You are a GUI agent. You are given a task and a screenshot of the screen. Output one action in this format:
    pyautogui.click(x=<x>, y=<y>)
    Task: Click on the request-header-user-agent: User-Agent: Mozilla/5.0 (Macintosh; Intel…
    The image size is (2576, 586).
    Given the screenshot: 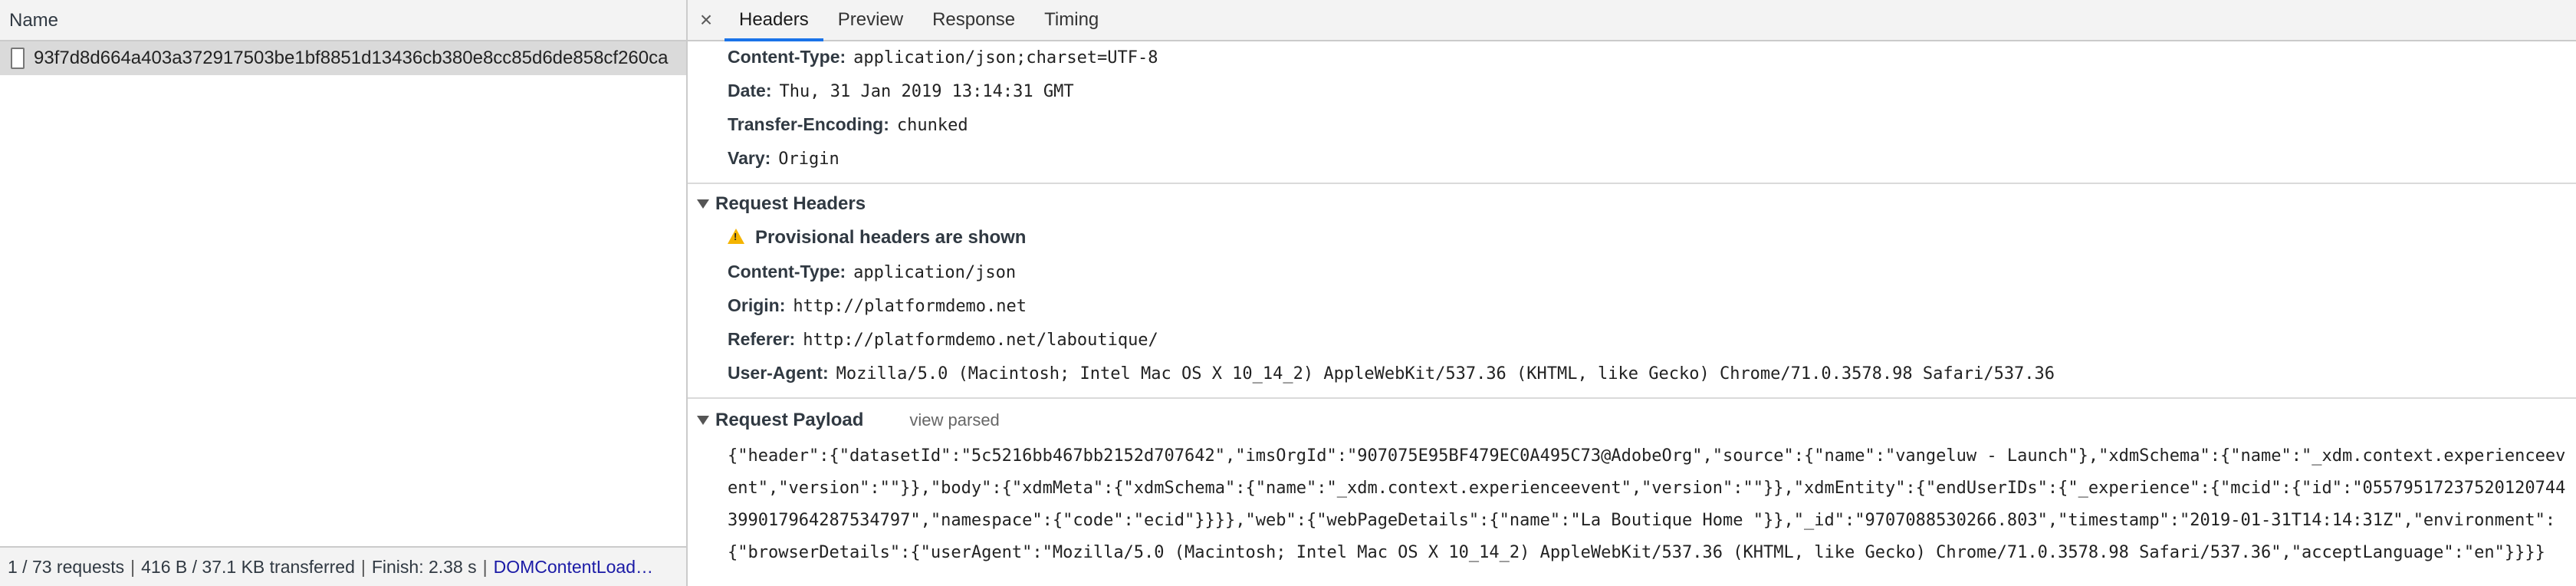 What is the action you would take?
    pyautogui.click(x=1391, y=372)
    